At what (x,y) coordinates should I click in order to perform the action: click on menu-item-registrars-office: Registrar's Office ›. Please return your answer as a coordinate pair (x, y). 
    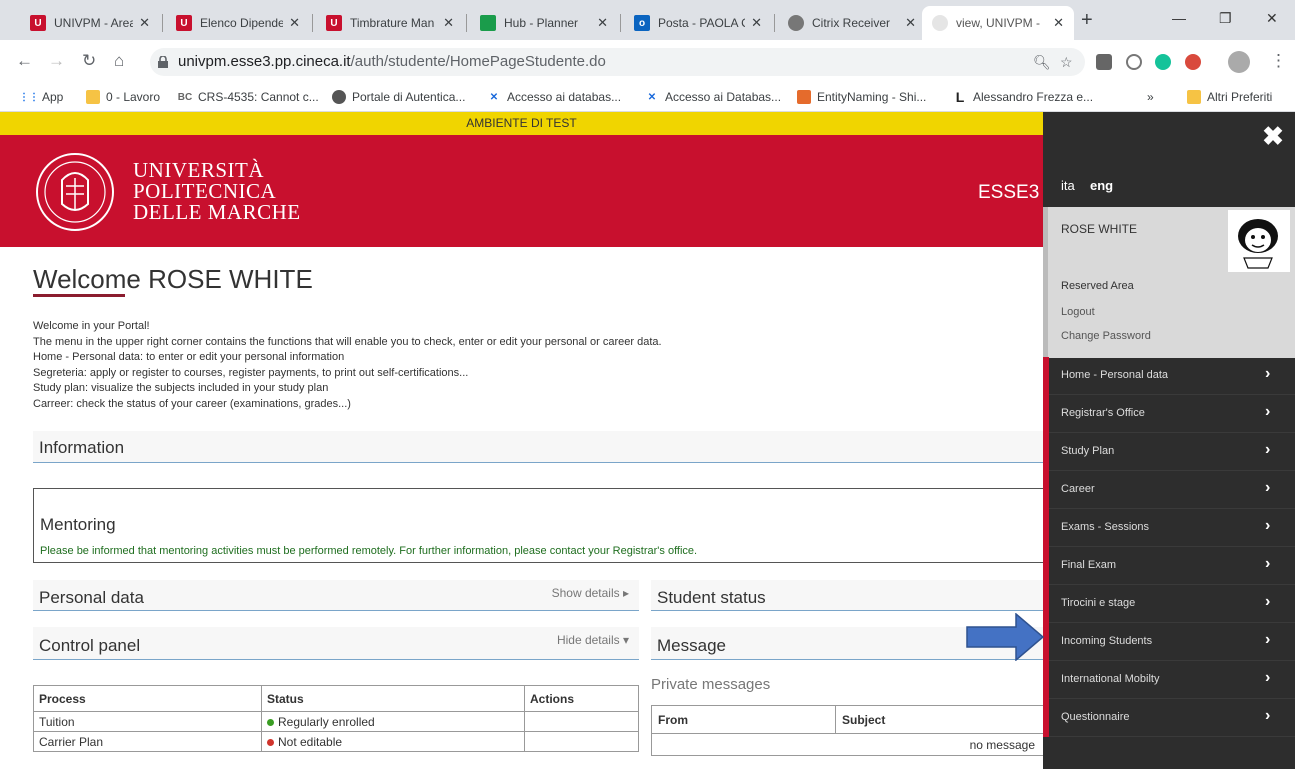
    Looking at the image, I should click on (1169, 414).